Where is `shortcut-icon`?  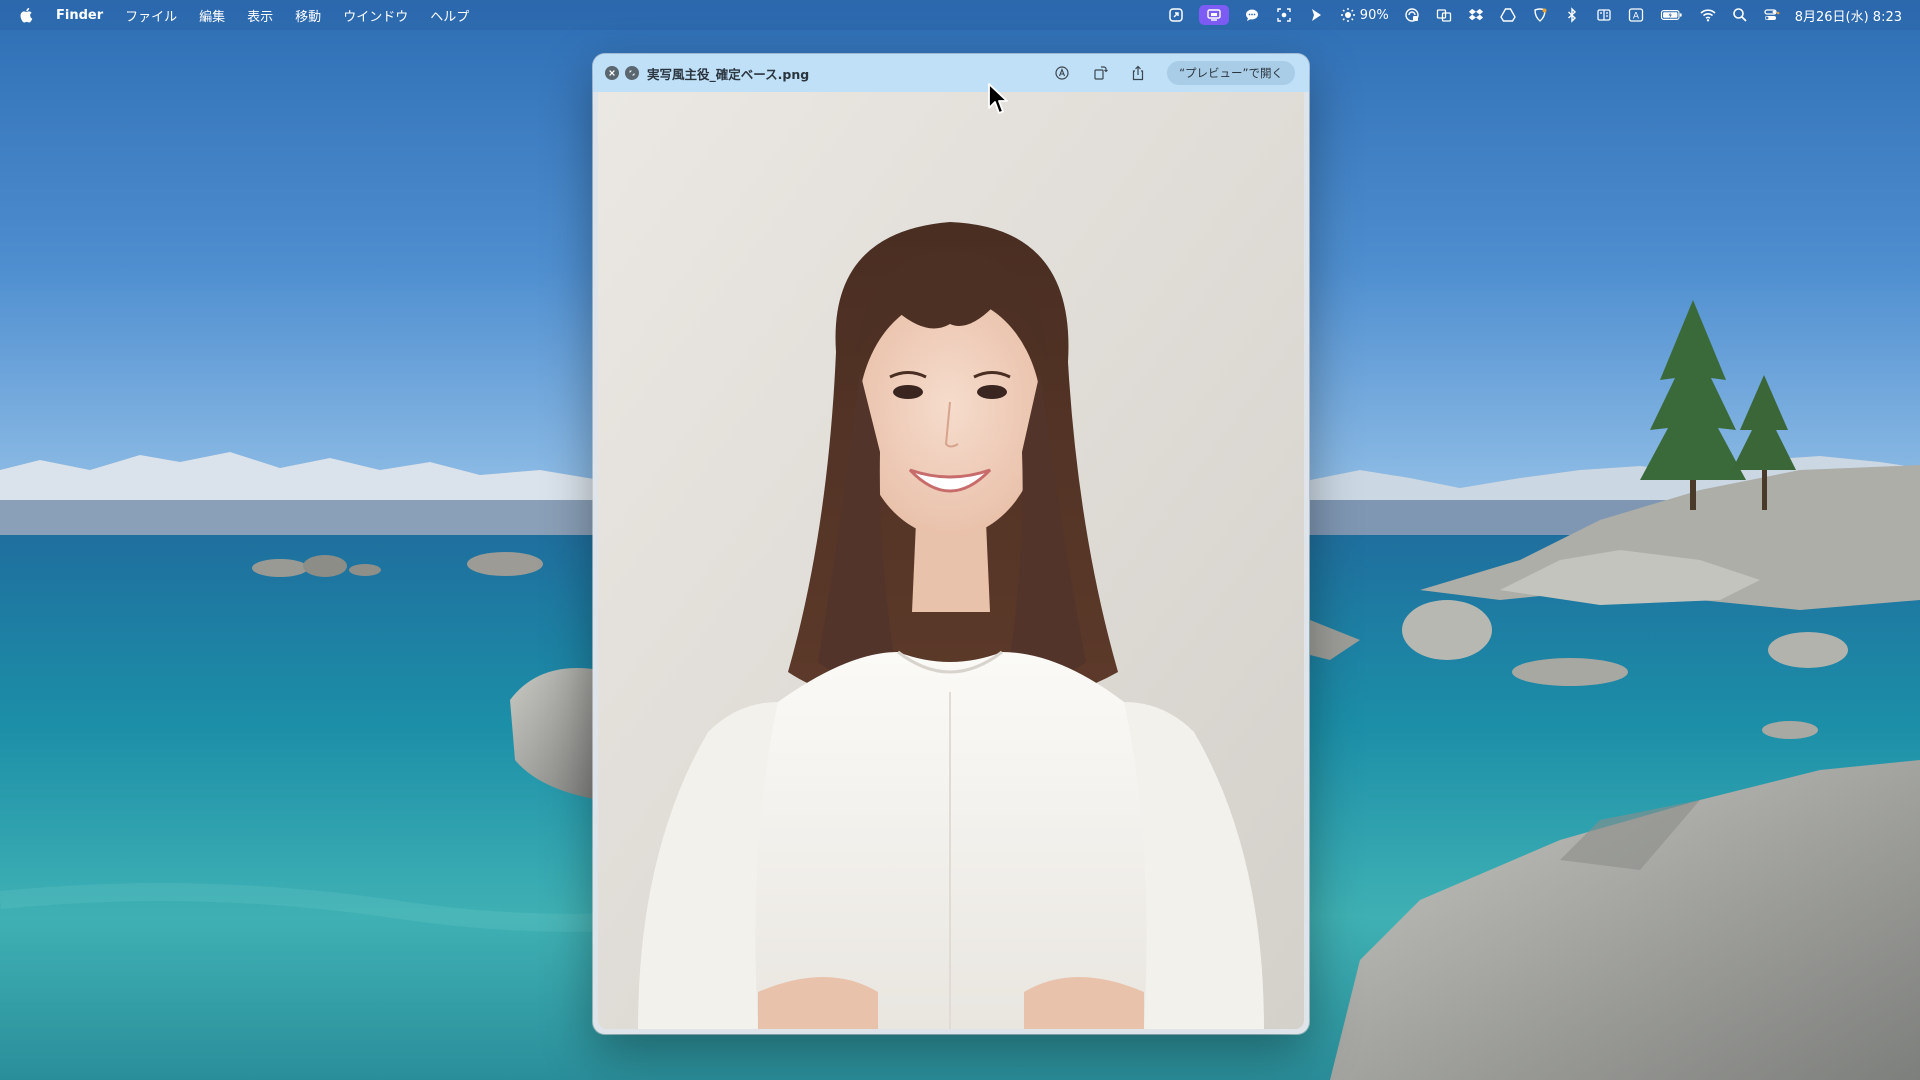
shortcut-icon is located at coordinates (1176, 15).